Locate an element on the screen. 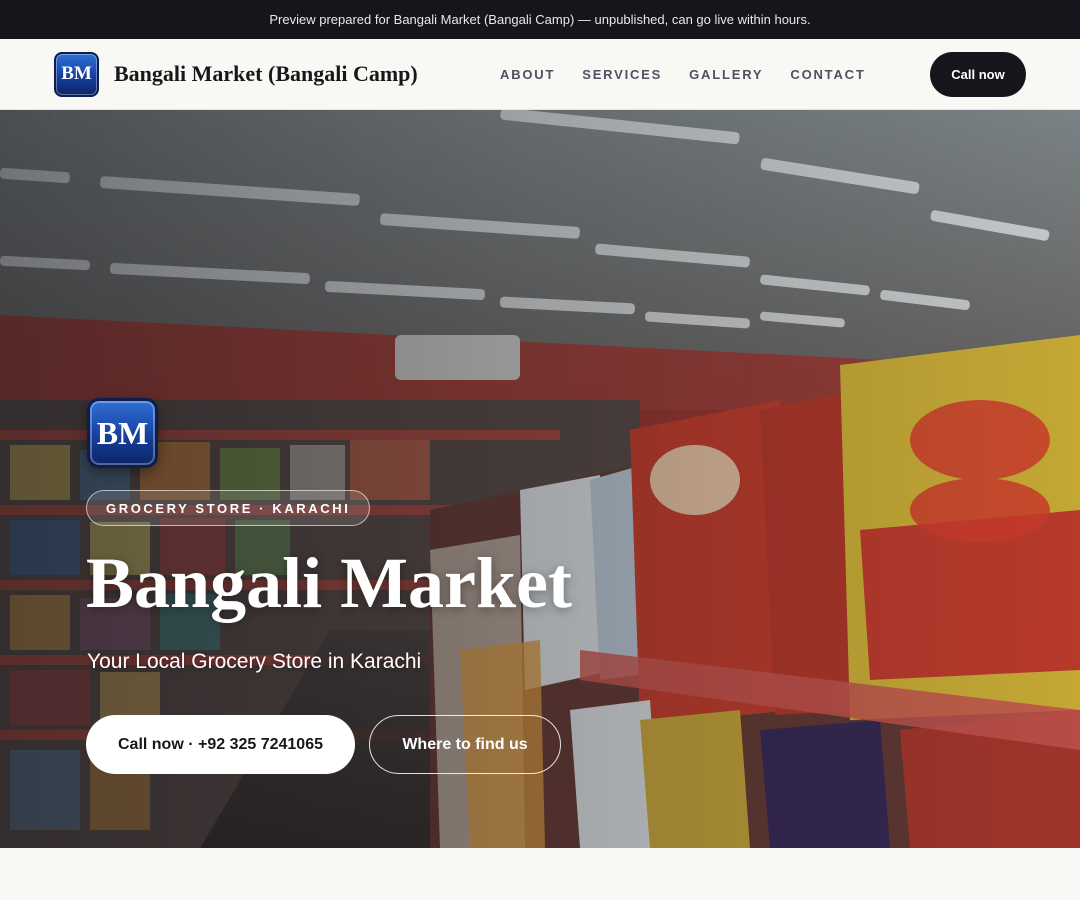 Image resolution: width=1080 pixels, height=900 pixels. hero-subtitle: Your Local Grocery Store in Karachi is located at coordinates (254, 661).